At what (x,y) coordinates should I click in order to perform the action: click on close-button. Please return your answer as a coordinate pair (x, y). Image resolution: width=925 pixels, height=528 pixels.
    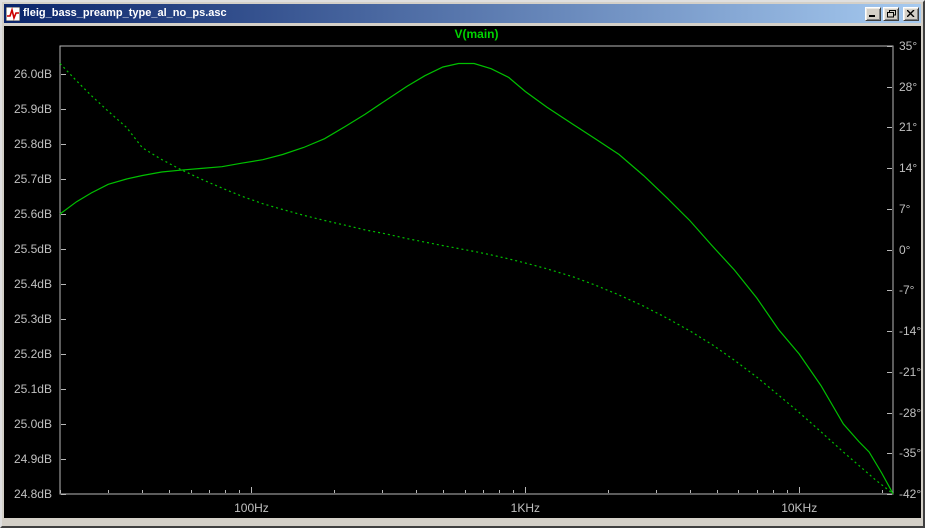
    Looking at the image, I should click on (911, 13).